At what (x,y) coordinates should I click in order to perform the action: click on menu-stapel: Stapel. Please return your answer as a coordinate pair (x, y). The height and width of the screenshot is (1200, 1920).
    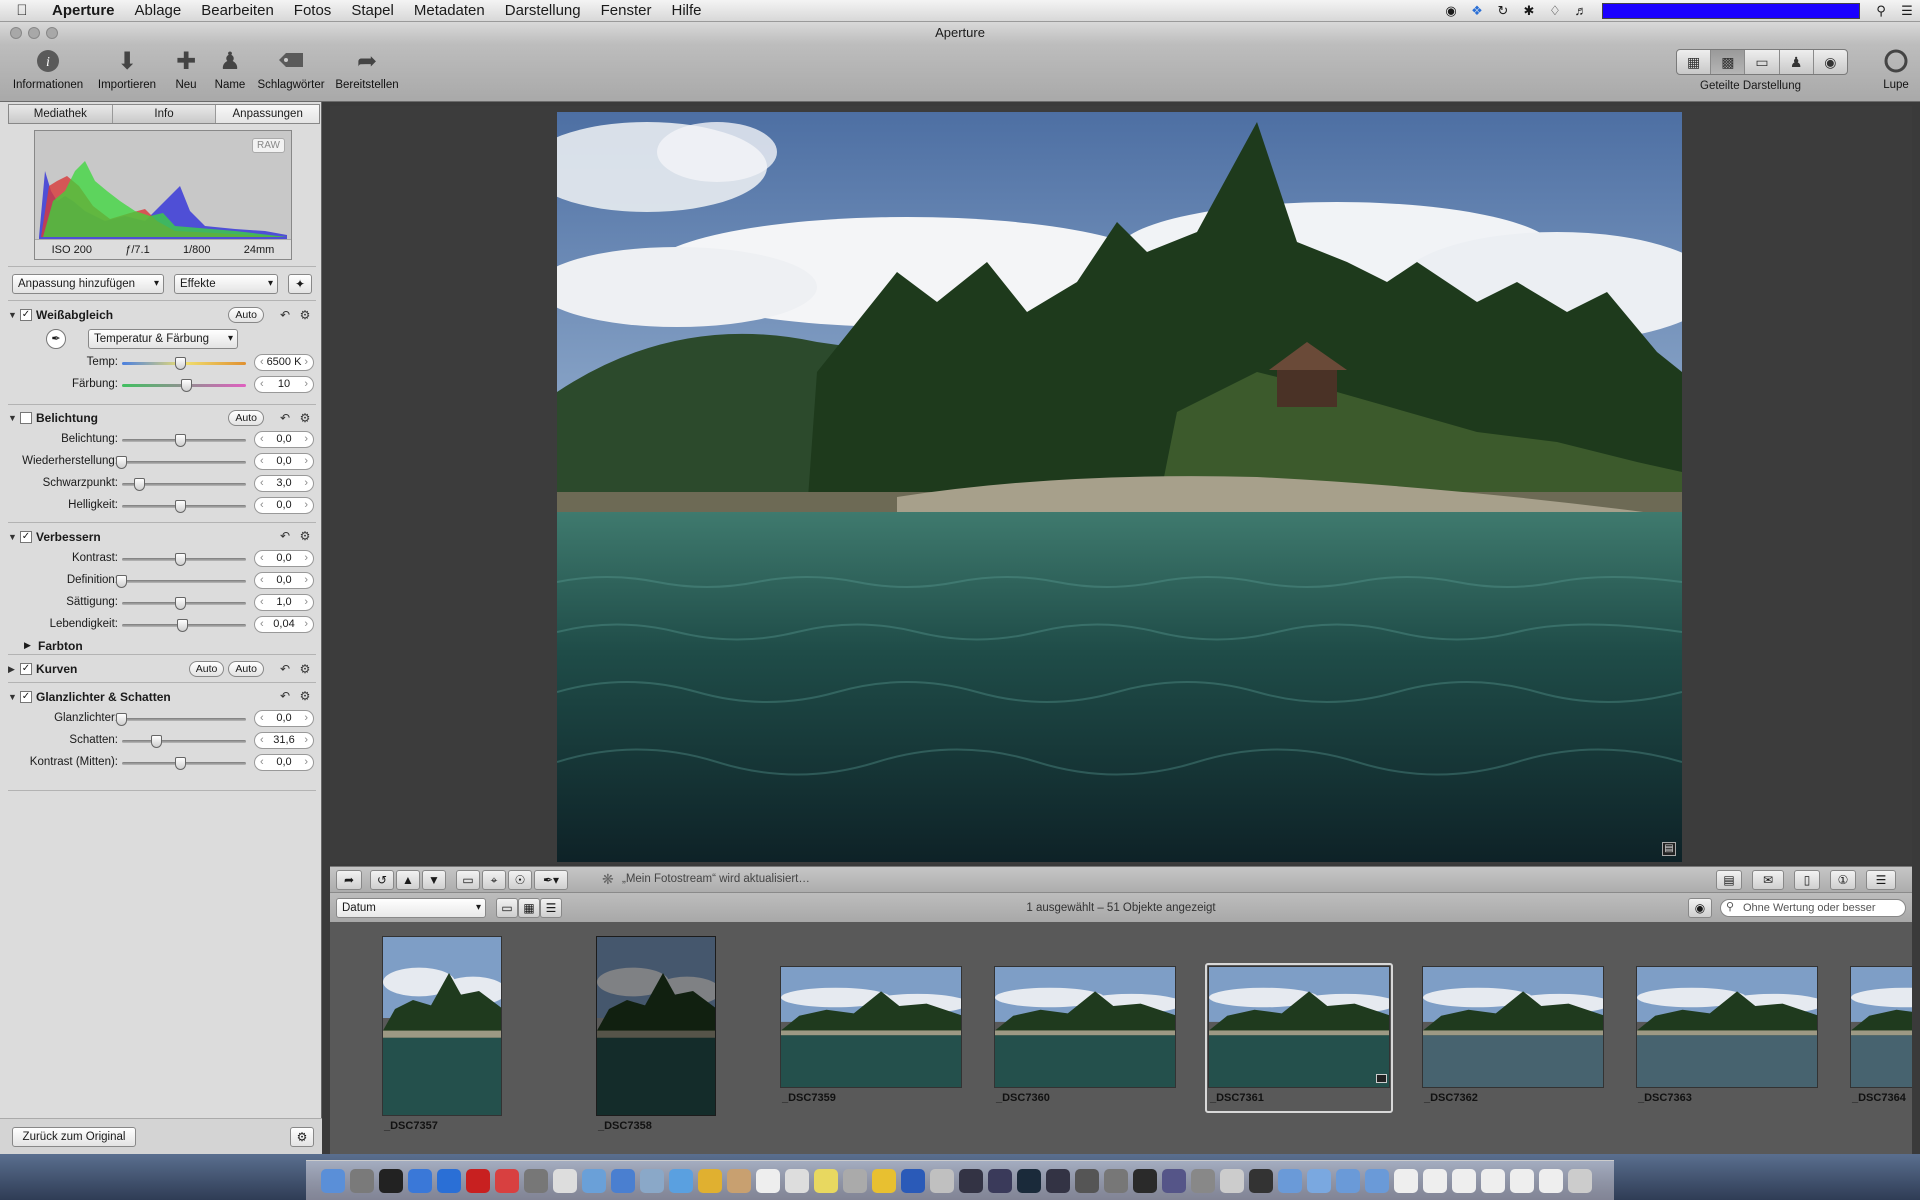
    Looking at the image, I should click on (372, 10).